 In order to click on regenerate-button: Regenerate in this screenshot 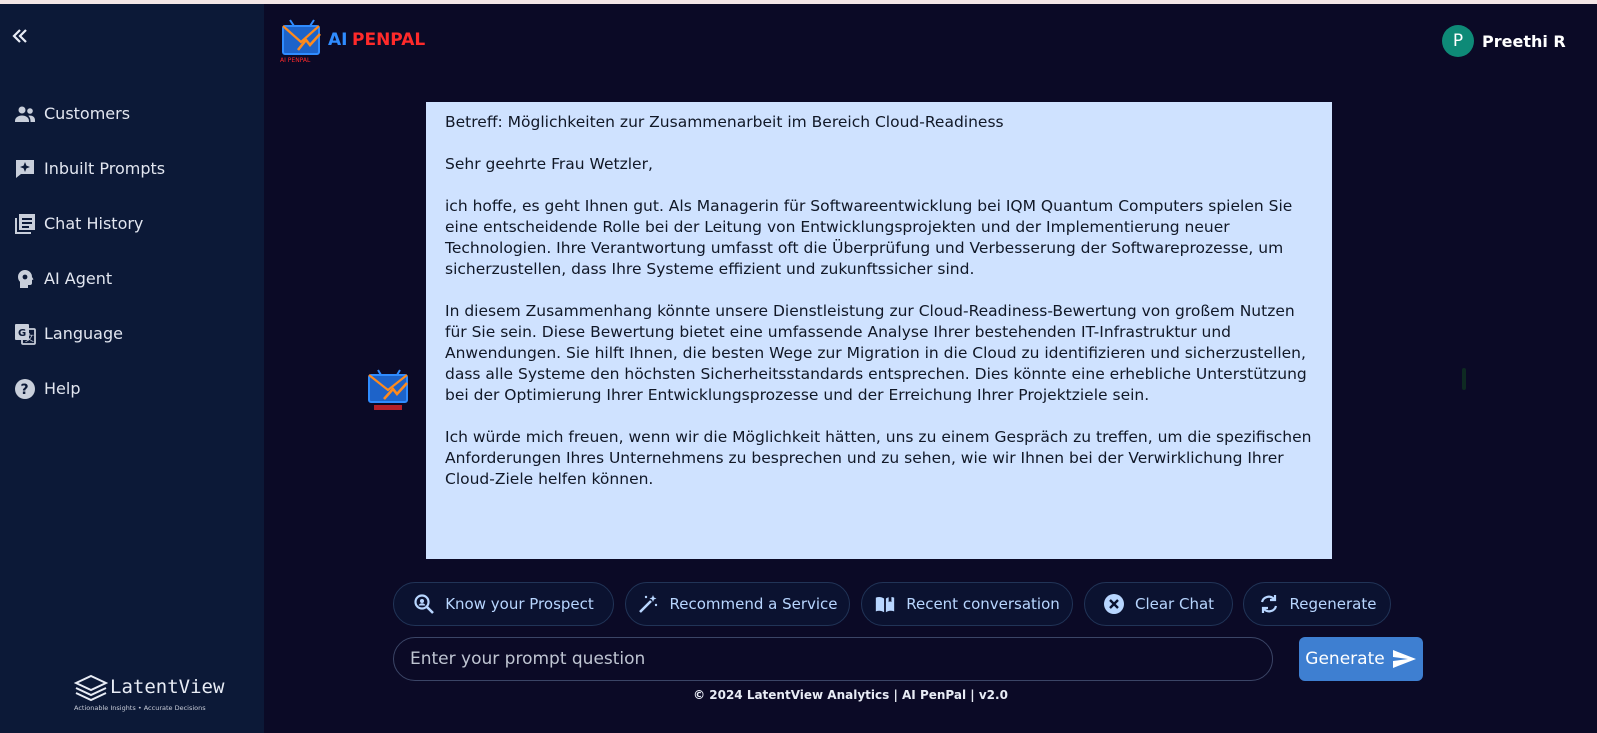, I will do `click(1317, 604)`.